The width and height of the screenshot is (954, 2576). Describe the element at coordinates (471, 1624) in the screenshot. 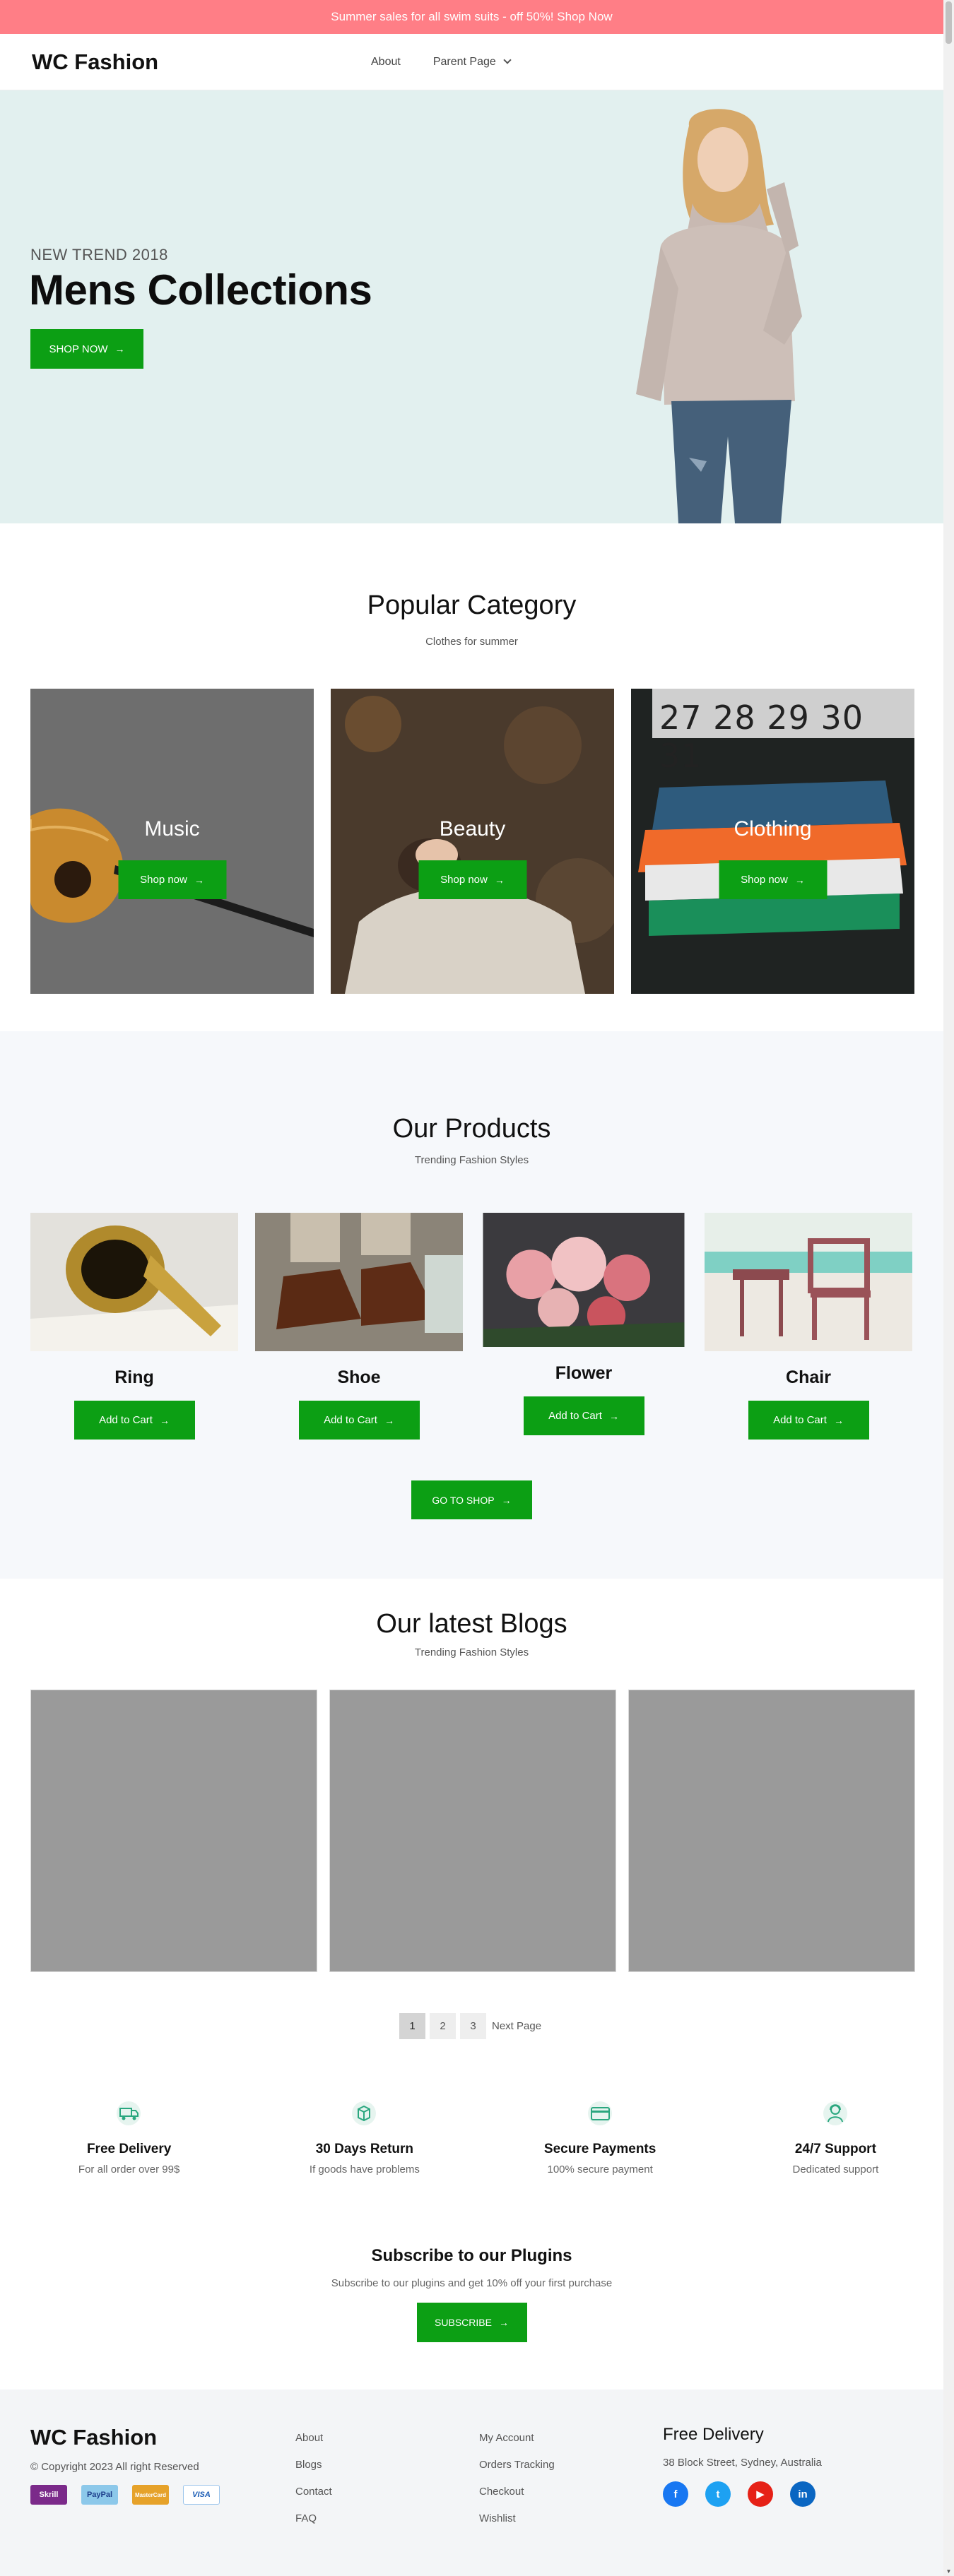

I see `blogs-title: Our latest Blogs` at that location.